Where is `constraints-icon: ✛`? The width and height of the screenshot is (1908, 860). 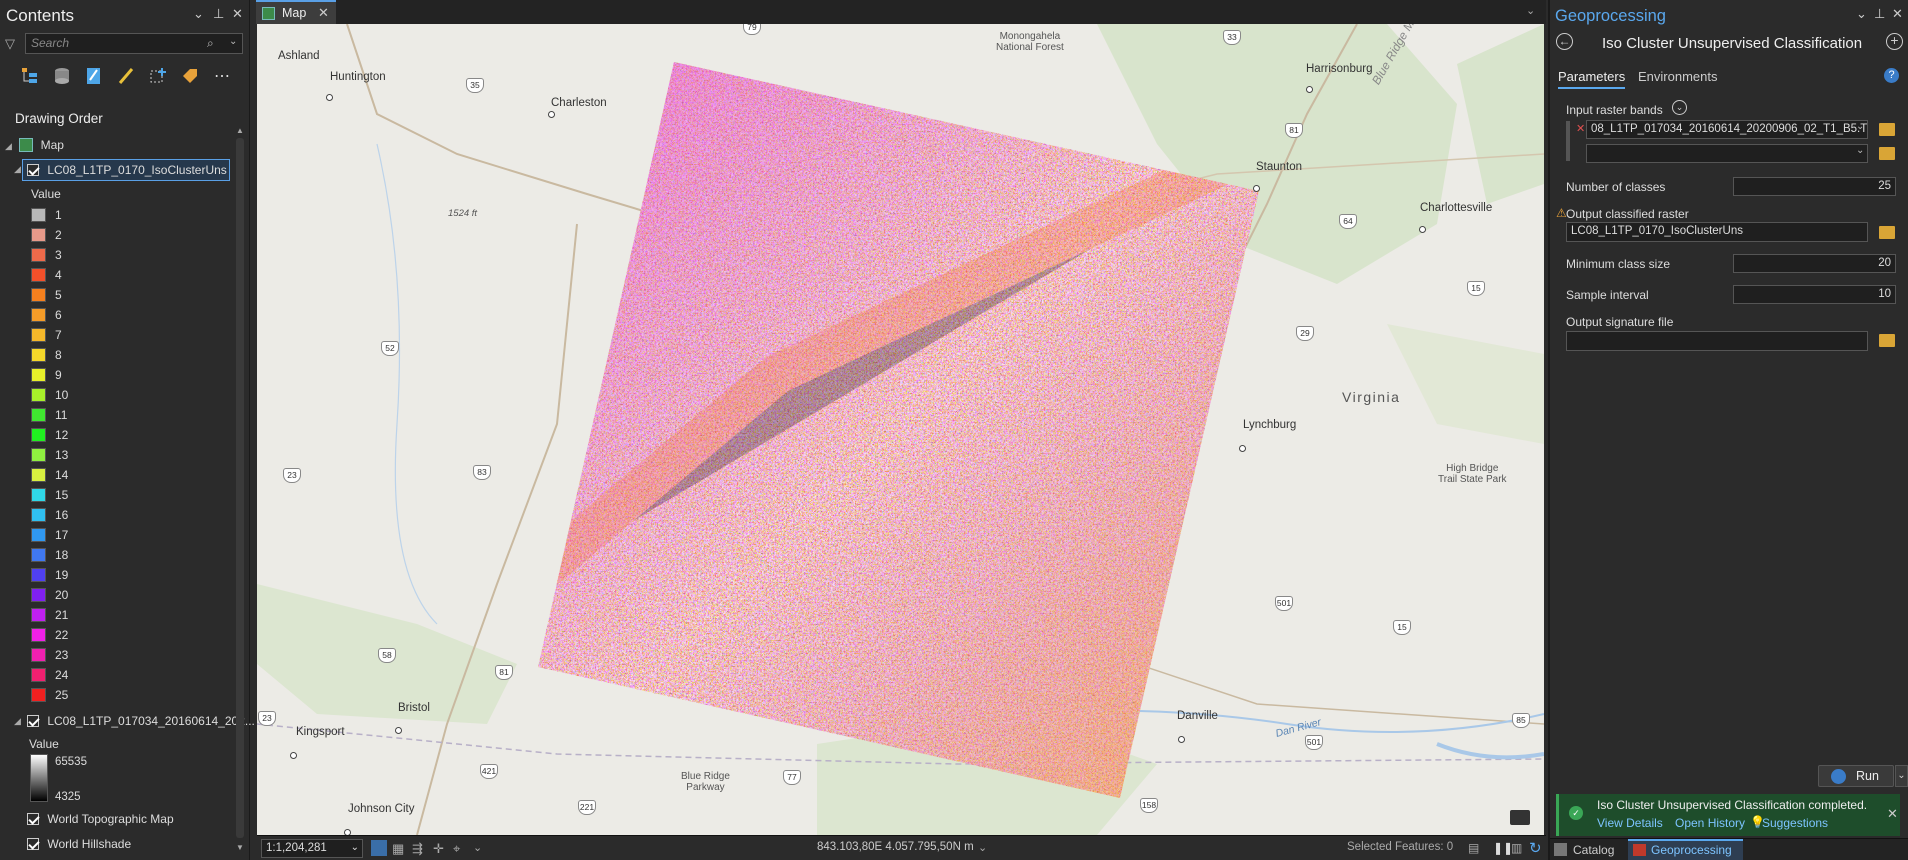 constraints-icon: ✛ is located at coordinates (438, 849).